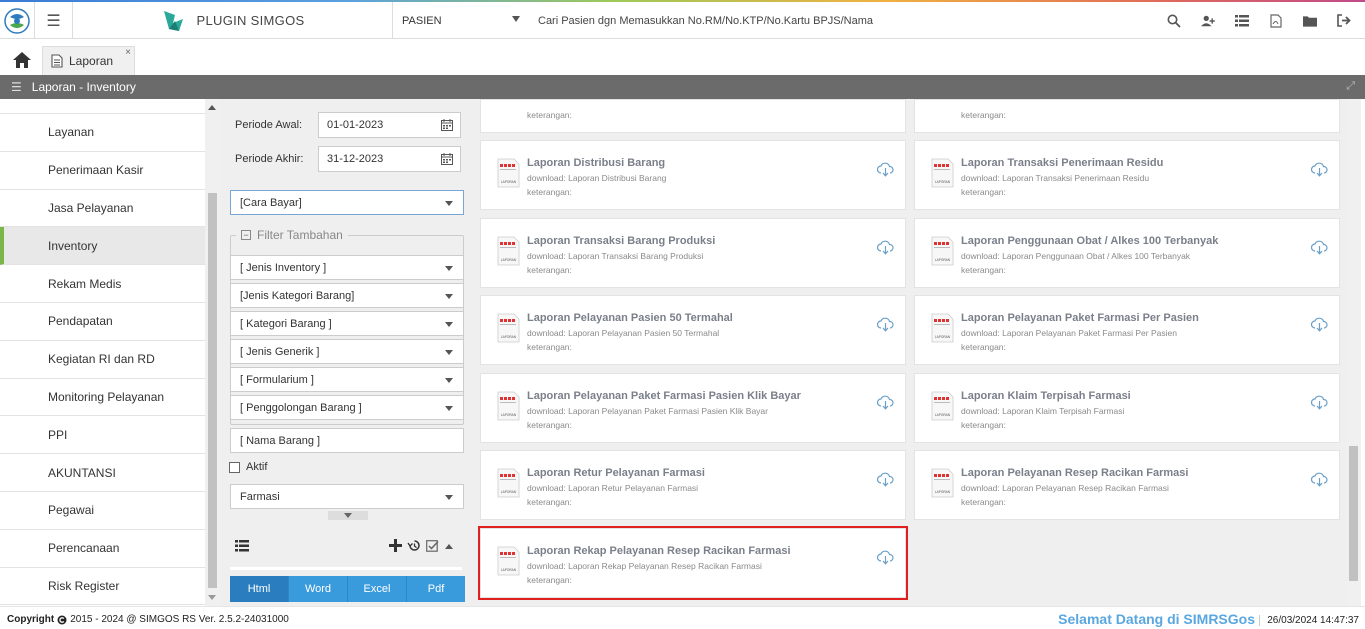 The height and width of the screenshot is (629, 1365). What do you see at coordinates (234, 467) in the screenshot?
I see `aktif-checkbox` at bounding box center [234, 467].